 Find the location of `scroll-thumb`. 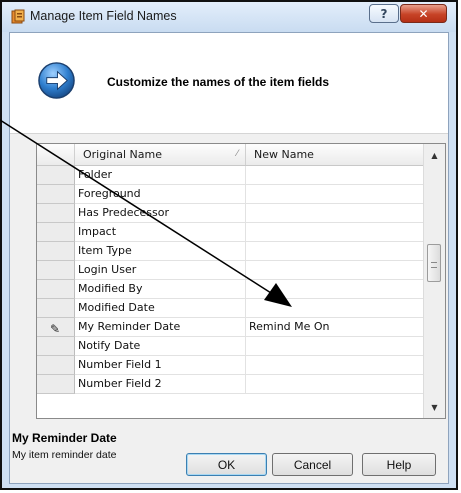

scroll-thumb is located at coordinates (434, 263).